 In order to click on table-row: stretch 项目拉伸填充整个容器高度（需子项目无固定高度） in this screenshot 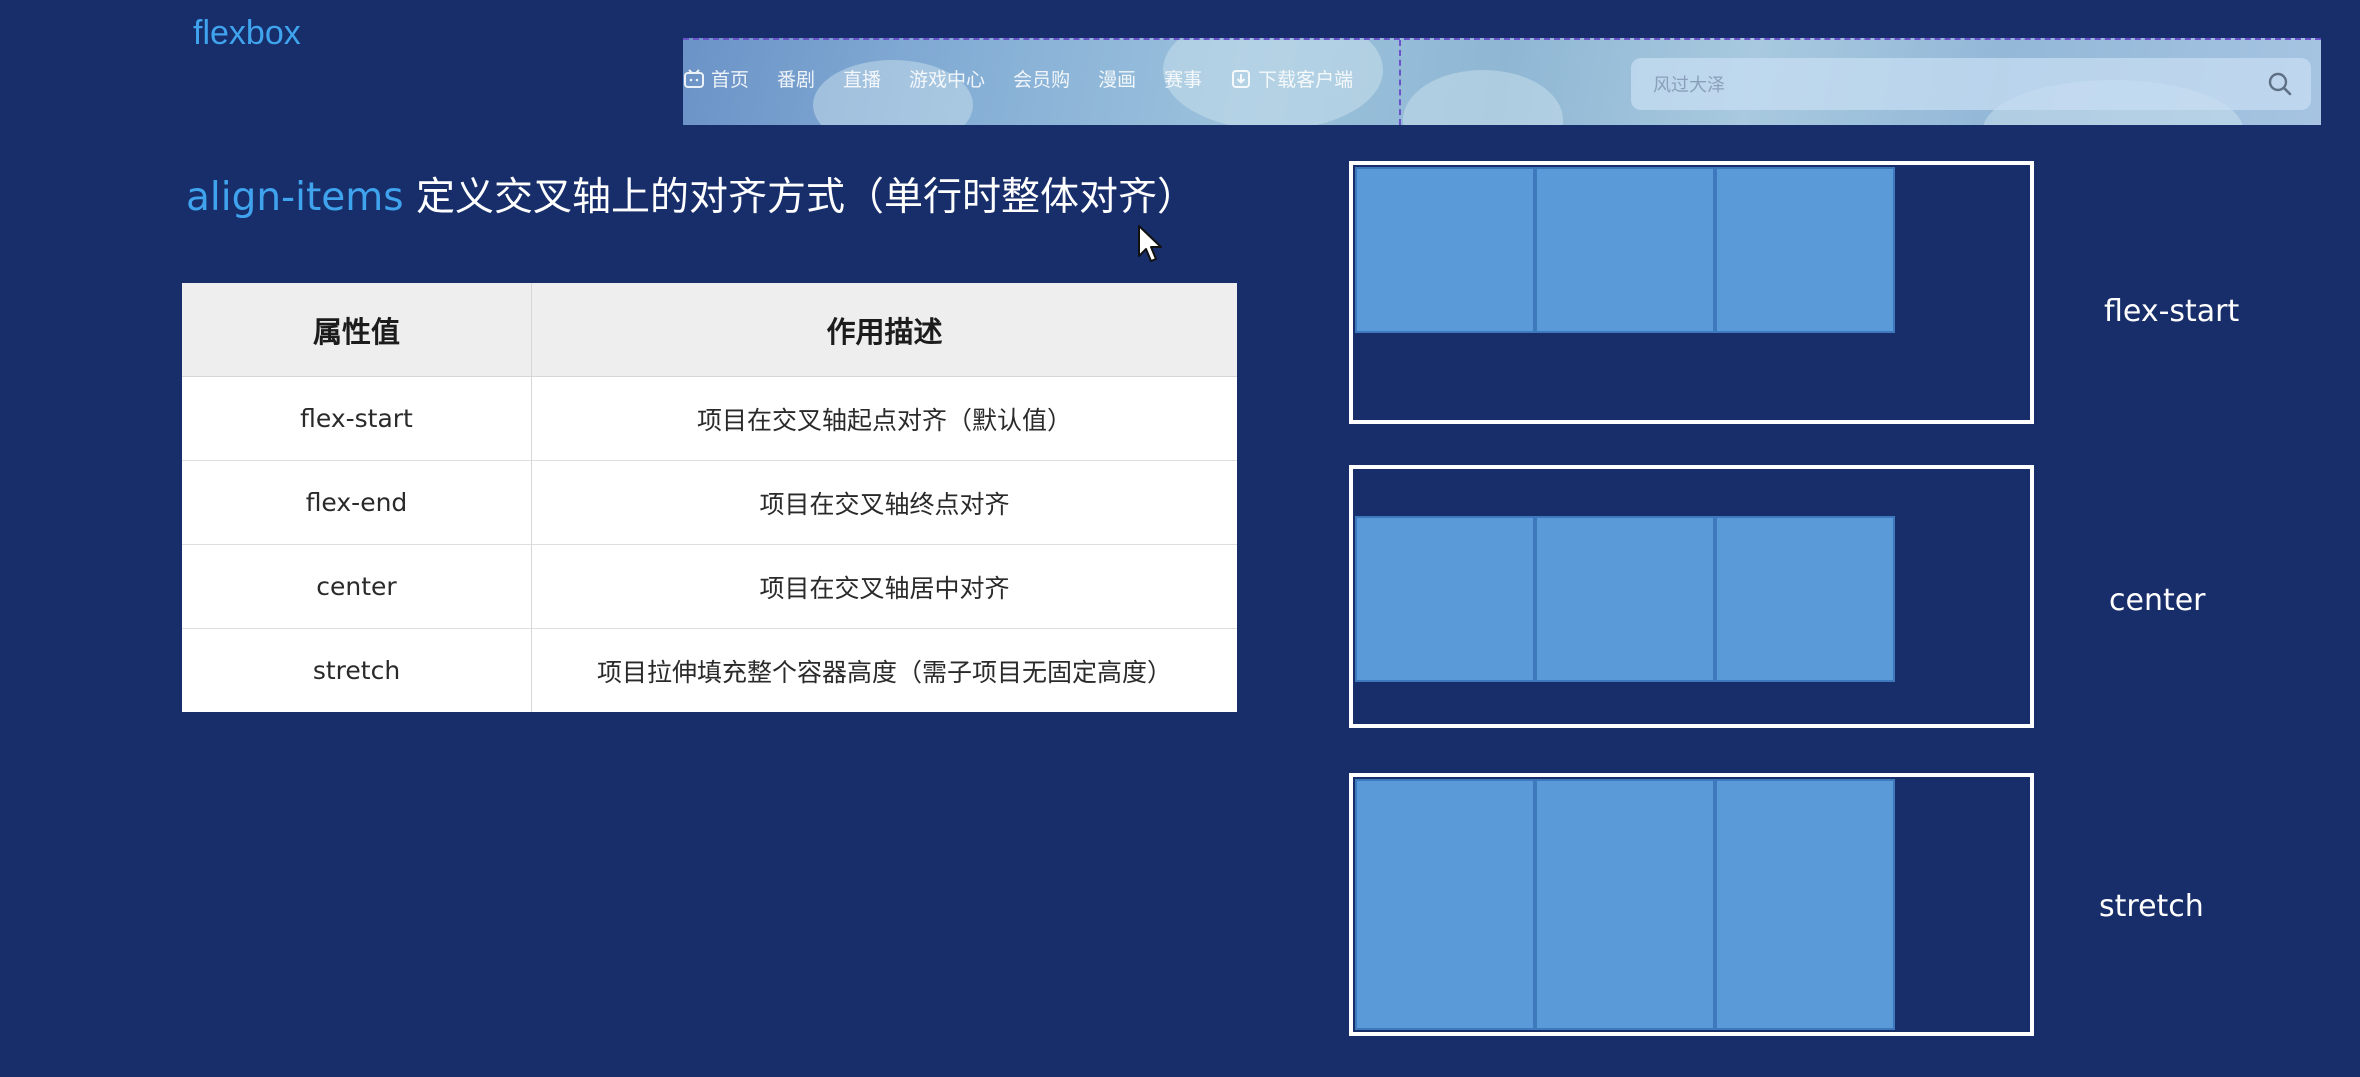, I will do `click(709, 670)`.